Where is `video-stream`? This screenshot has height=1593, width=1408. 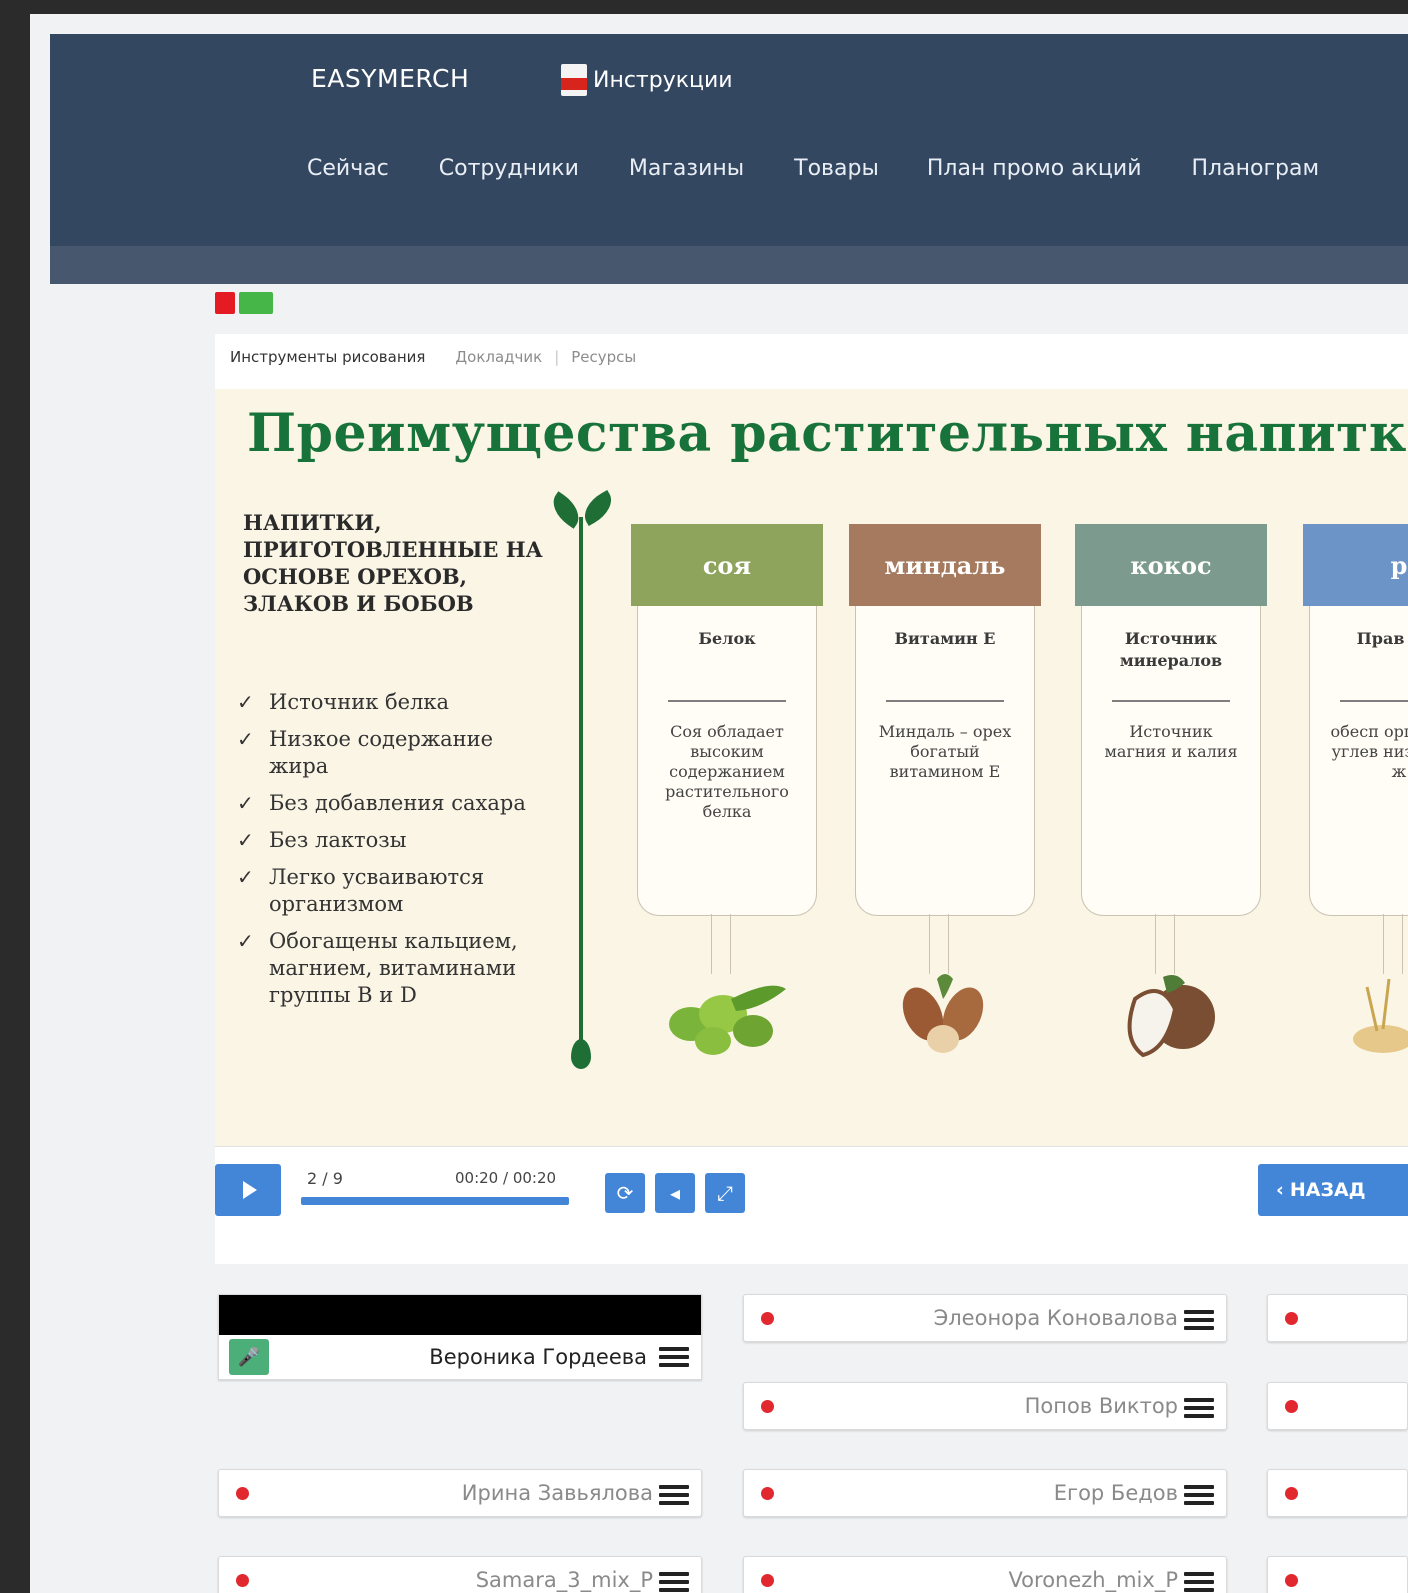 video-stream is located at coordinates (460, 1315).